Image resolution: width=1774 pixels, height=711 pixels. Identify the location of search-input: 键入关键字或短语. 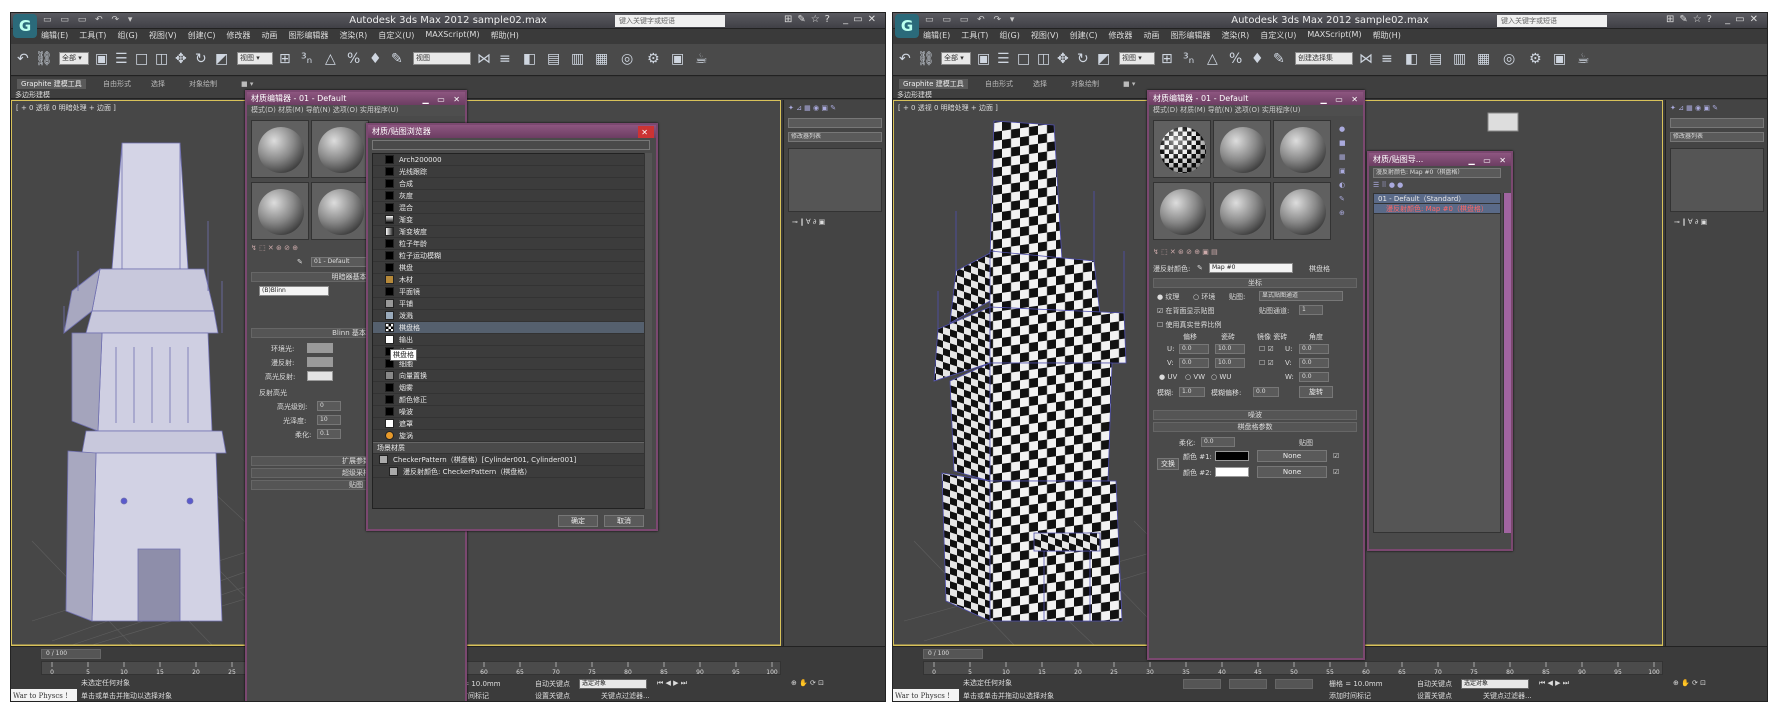
(1552, 21).